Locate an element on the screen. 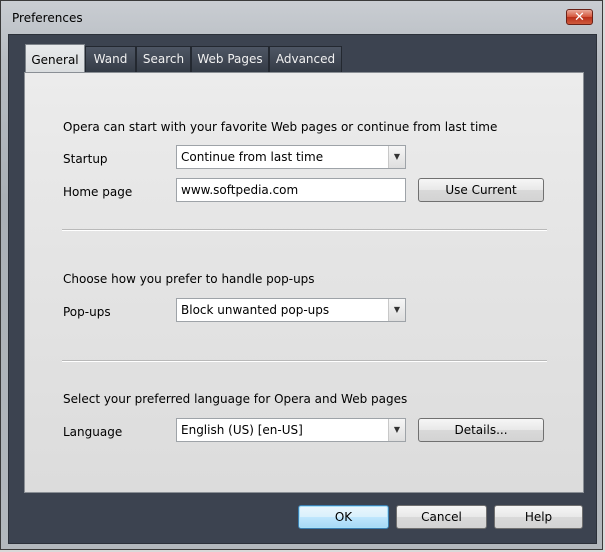 The image size is (605, 552). tab-advanced: Advanced is located at coordinates (305, 59).